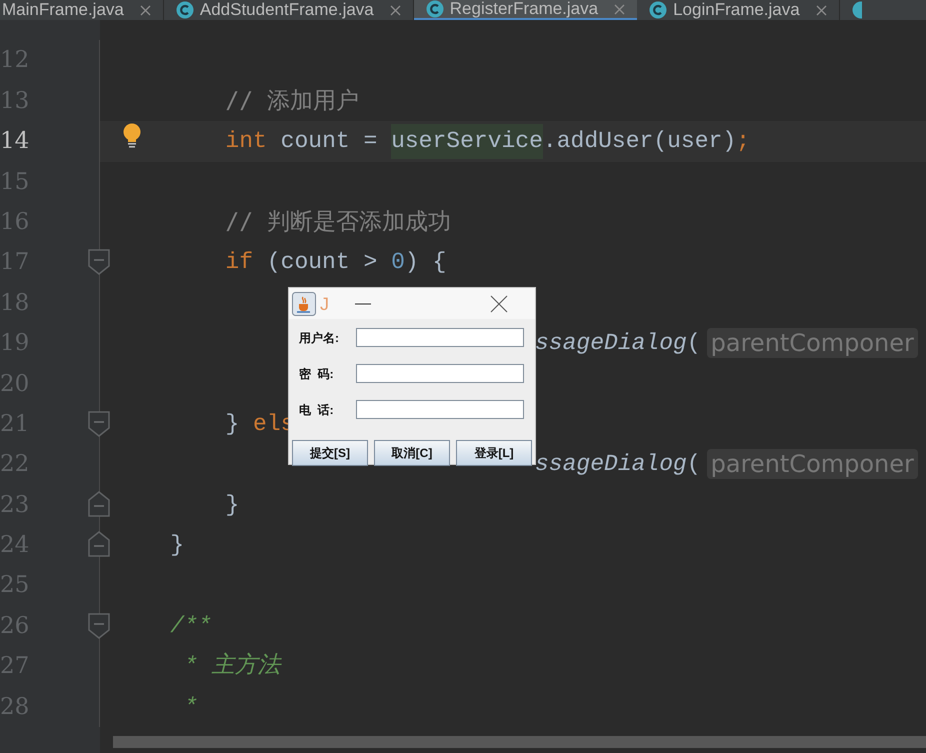  What do you see at coordinates (132, 136) in the screenshot?
I see `lightbulb-icon` at bounding box center [132, 136].